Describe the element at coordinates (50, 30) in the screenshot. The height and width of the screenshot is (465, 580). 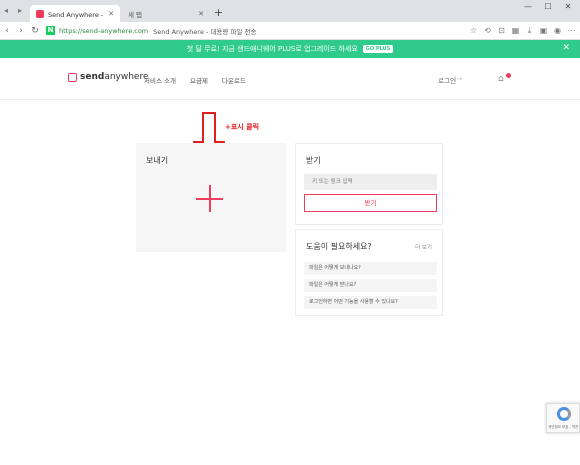
I see `naver-logo-icon: N` at that location.